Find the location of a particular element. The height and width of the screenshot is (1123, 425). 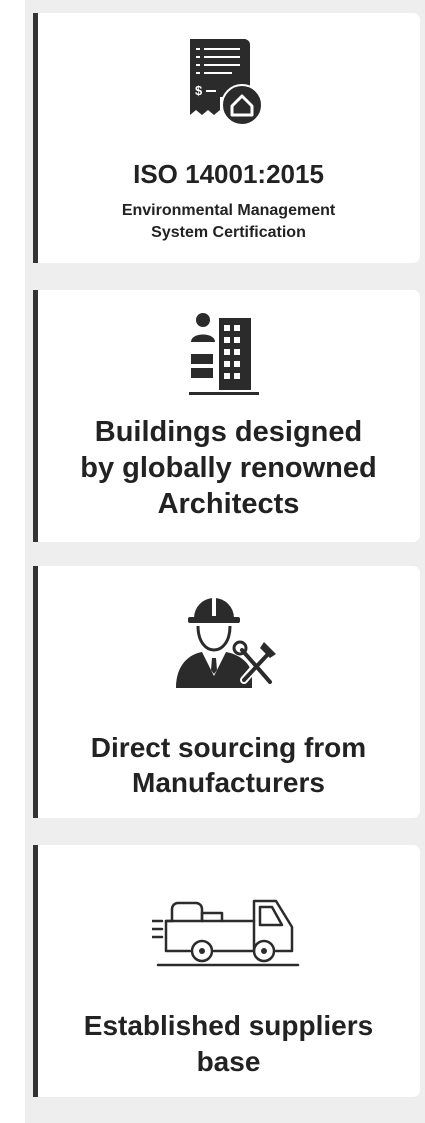

card-title: ISO 14001:2015 is located at coordinates (228, 174).